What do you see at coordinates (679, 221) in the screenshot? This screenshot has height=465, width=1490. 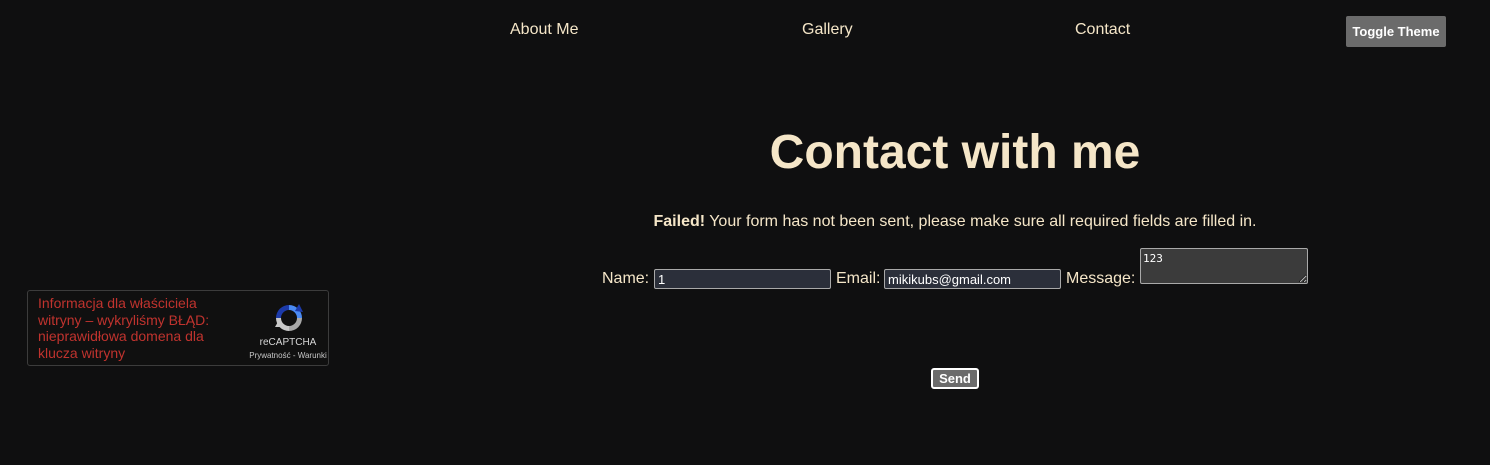 I see `status-strong: Failed!` at bounding box center [679, 221].